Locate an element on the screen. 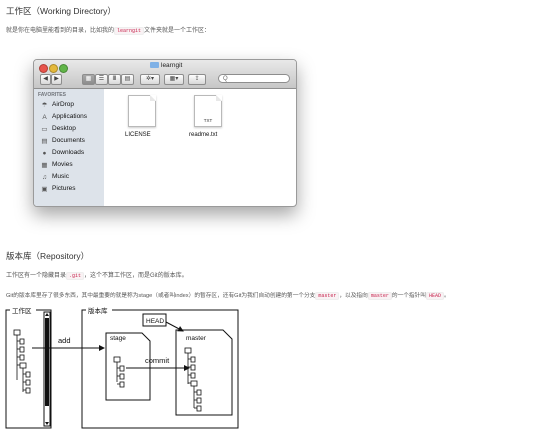  add-label: add is located at coordinates (64, 340).